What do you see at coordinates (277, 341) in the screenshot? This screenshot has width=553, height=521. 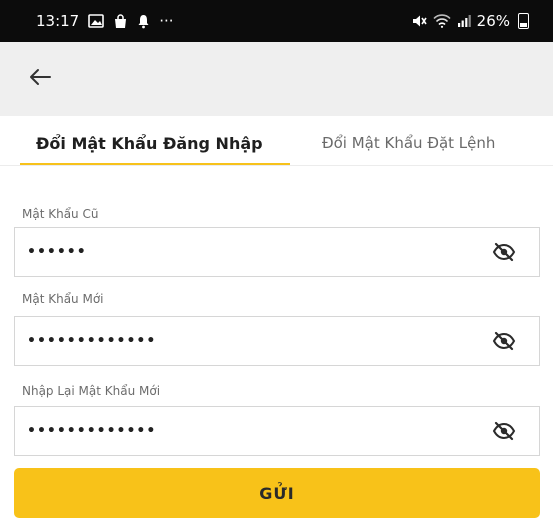 I see `new-password-field: •••••••••••••` at bounding box center [277, 341].